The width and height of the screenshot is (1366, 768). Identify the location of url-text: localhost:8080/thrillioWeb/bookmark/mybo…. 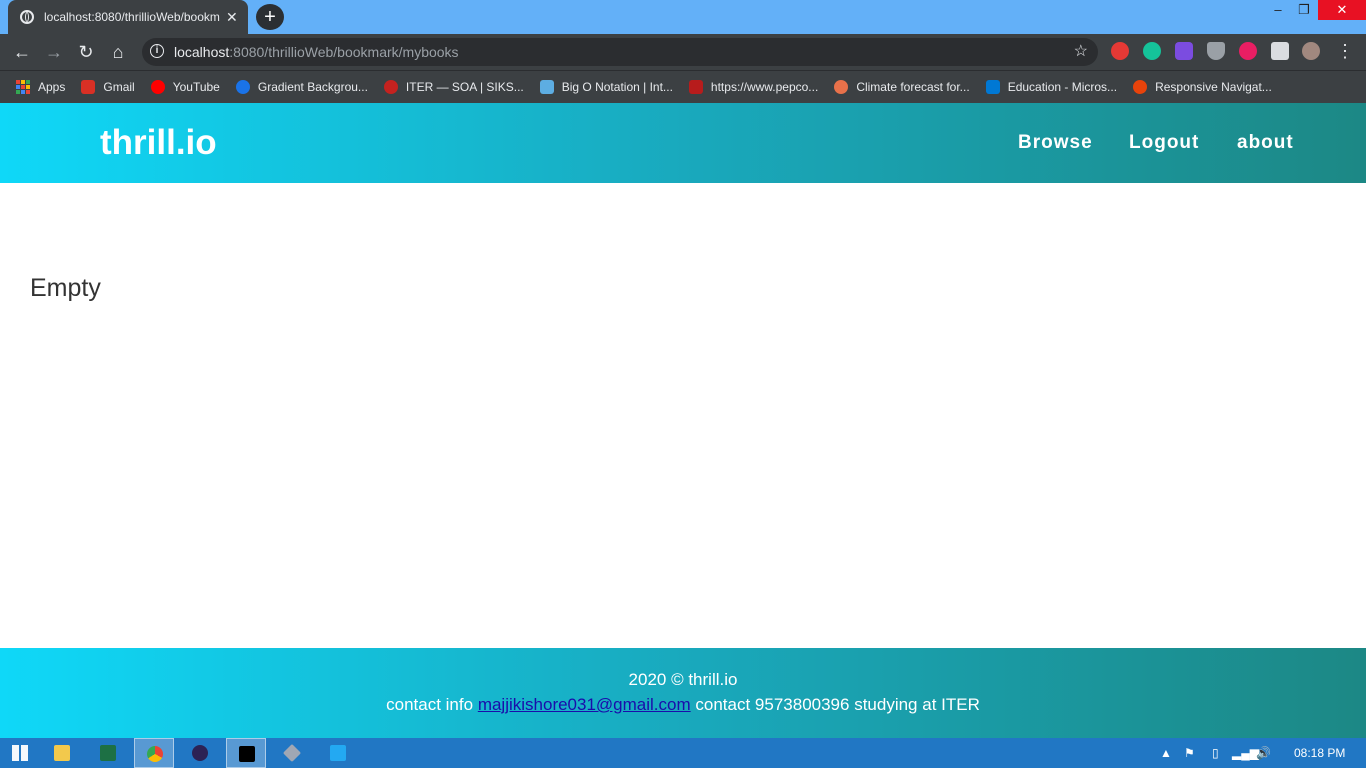
(316, 52).